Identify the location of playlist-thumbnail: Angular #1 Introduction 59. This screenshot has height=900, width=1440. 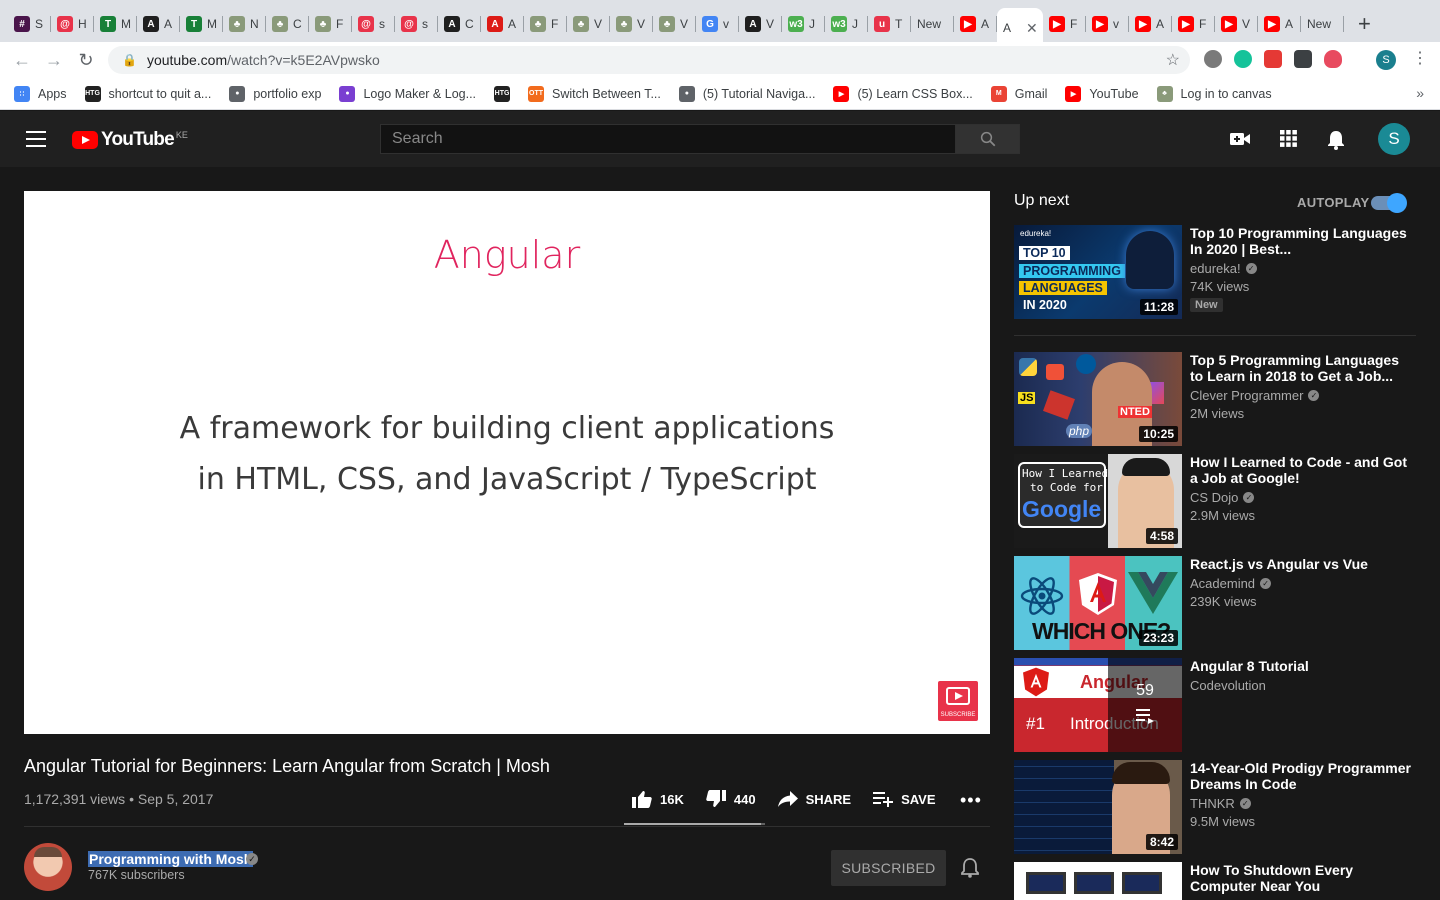
(1098, 705).